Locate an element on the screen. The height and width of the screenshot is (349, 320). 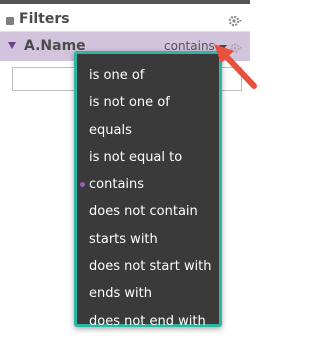
menu-item: is one of is located at coordinates (148, 75).